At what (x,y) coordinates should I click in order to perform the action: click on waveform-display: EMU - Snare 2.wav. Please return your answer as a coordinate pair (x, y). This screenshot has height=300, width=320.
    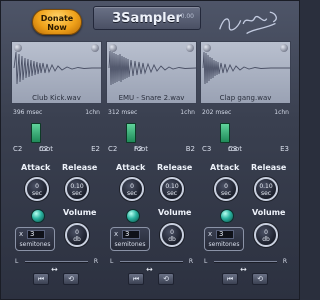
    Looking at the image, I should click on (151, 72).